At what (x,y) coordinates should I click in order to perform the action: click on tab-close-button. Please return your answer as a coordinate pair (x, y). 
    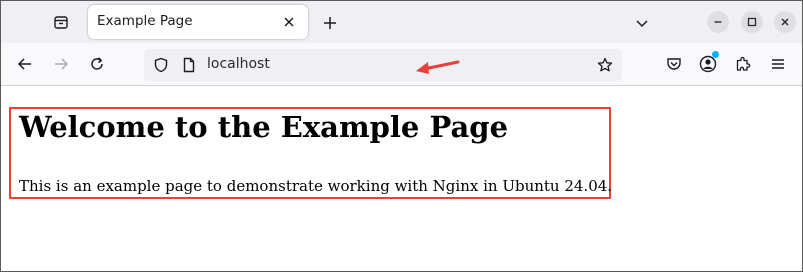
    Looking at the image, I should click on (289, 22).